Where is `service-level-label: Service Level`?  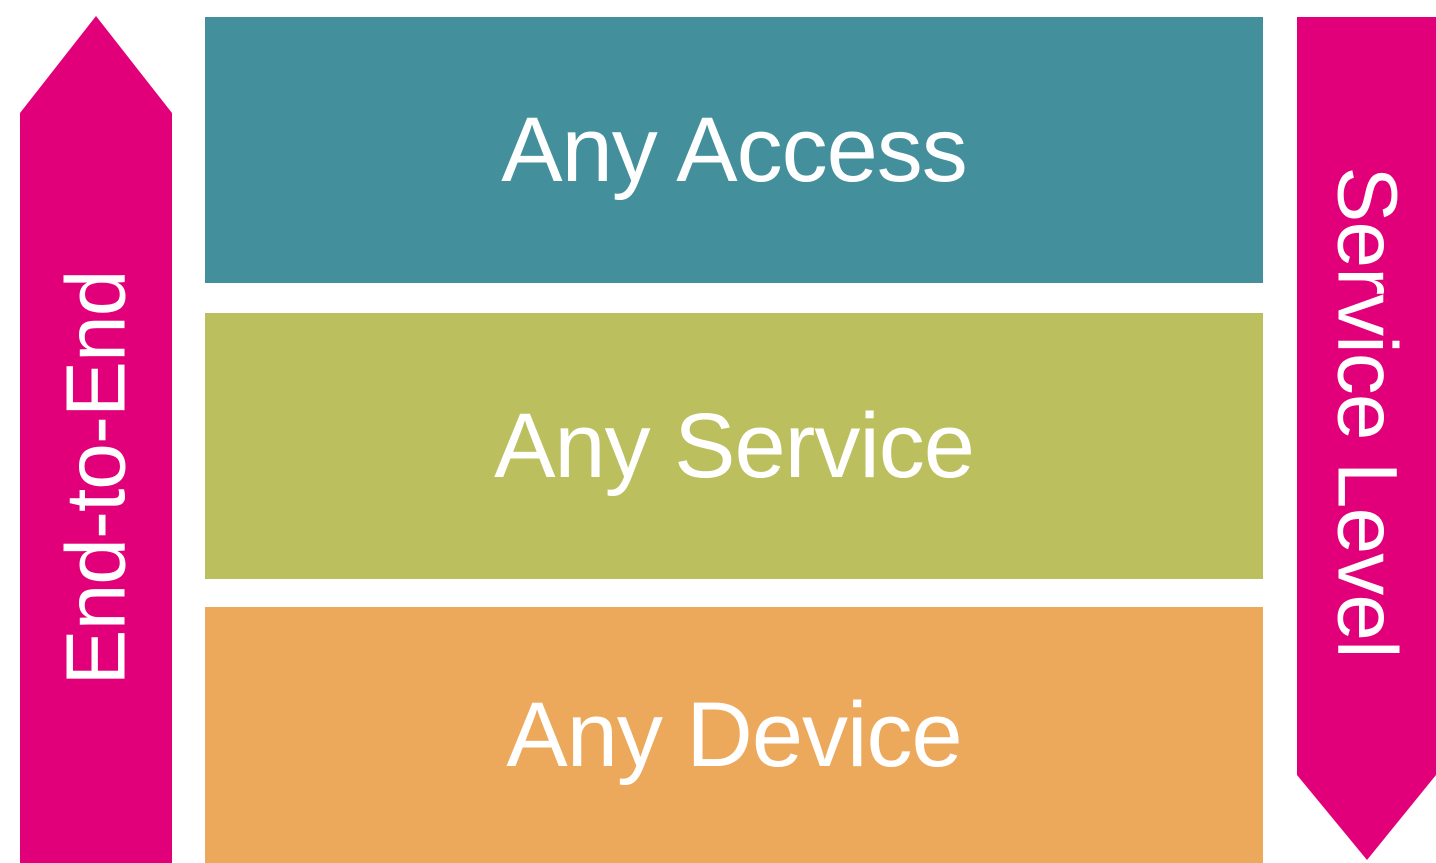
service-level-label: Service Level is located at coordinates (1367, 412).